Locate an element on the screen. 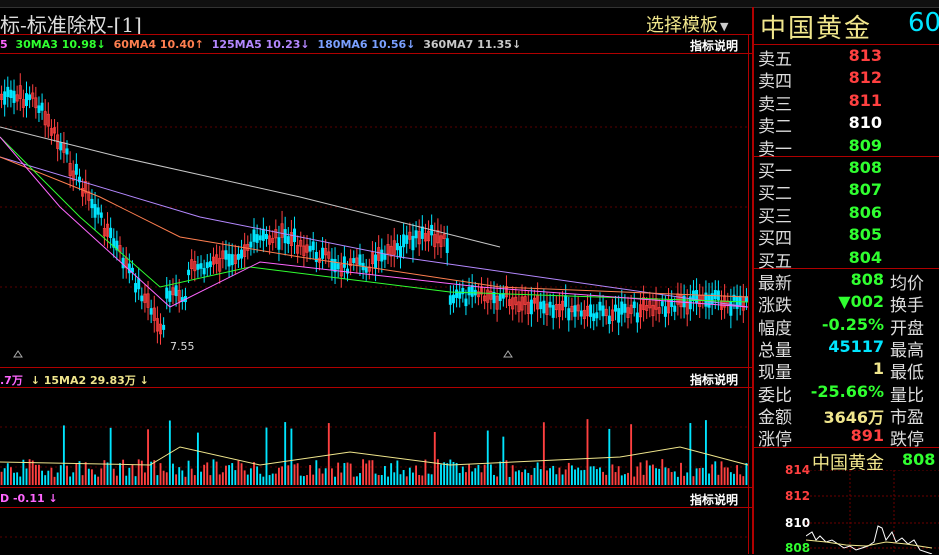 Image resolution: width=939 pixels, height=555 pixels. orderbook-level-price: 805 is located at coordinates (859, 234).